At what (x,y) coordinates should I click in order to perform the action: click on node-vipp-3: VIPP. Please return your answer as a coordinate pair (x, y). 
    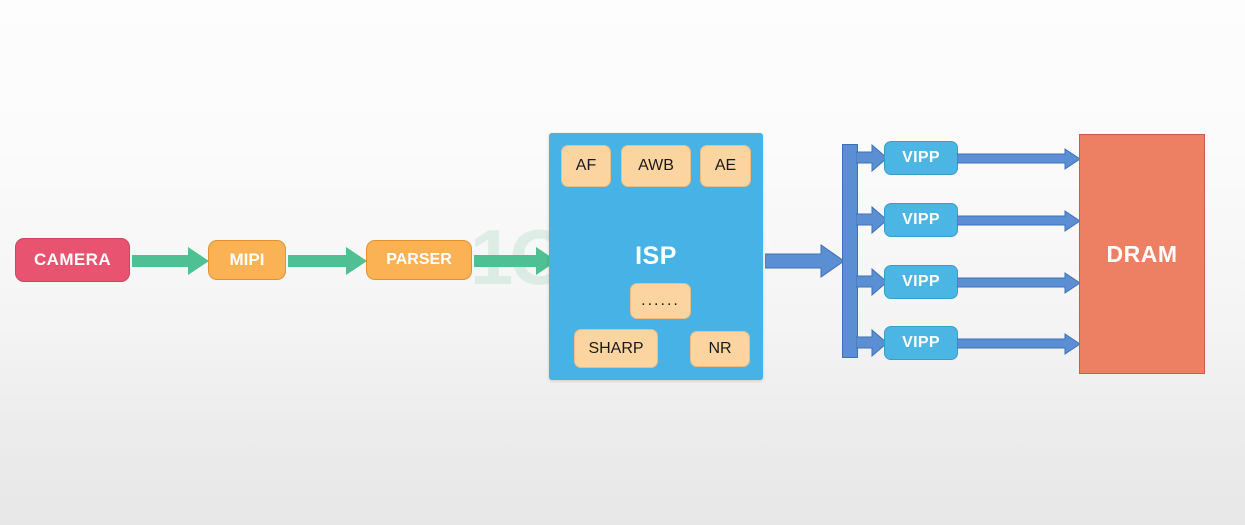
    Looking at the image, I should click on (921, 282).